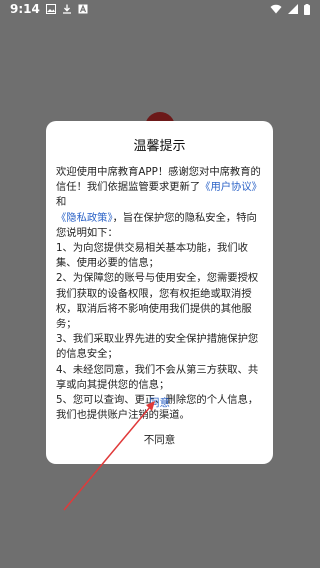 Image resolution: width=320 pixels, height=568 pixels. Describe the element at coordinates (293, 9) in the screenshot. I see `signal-icon` at that location.